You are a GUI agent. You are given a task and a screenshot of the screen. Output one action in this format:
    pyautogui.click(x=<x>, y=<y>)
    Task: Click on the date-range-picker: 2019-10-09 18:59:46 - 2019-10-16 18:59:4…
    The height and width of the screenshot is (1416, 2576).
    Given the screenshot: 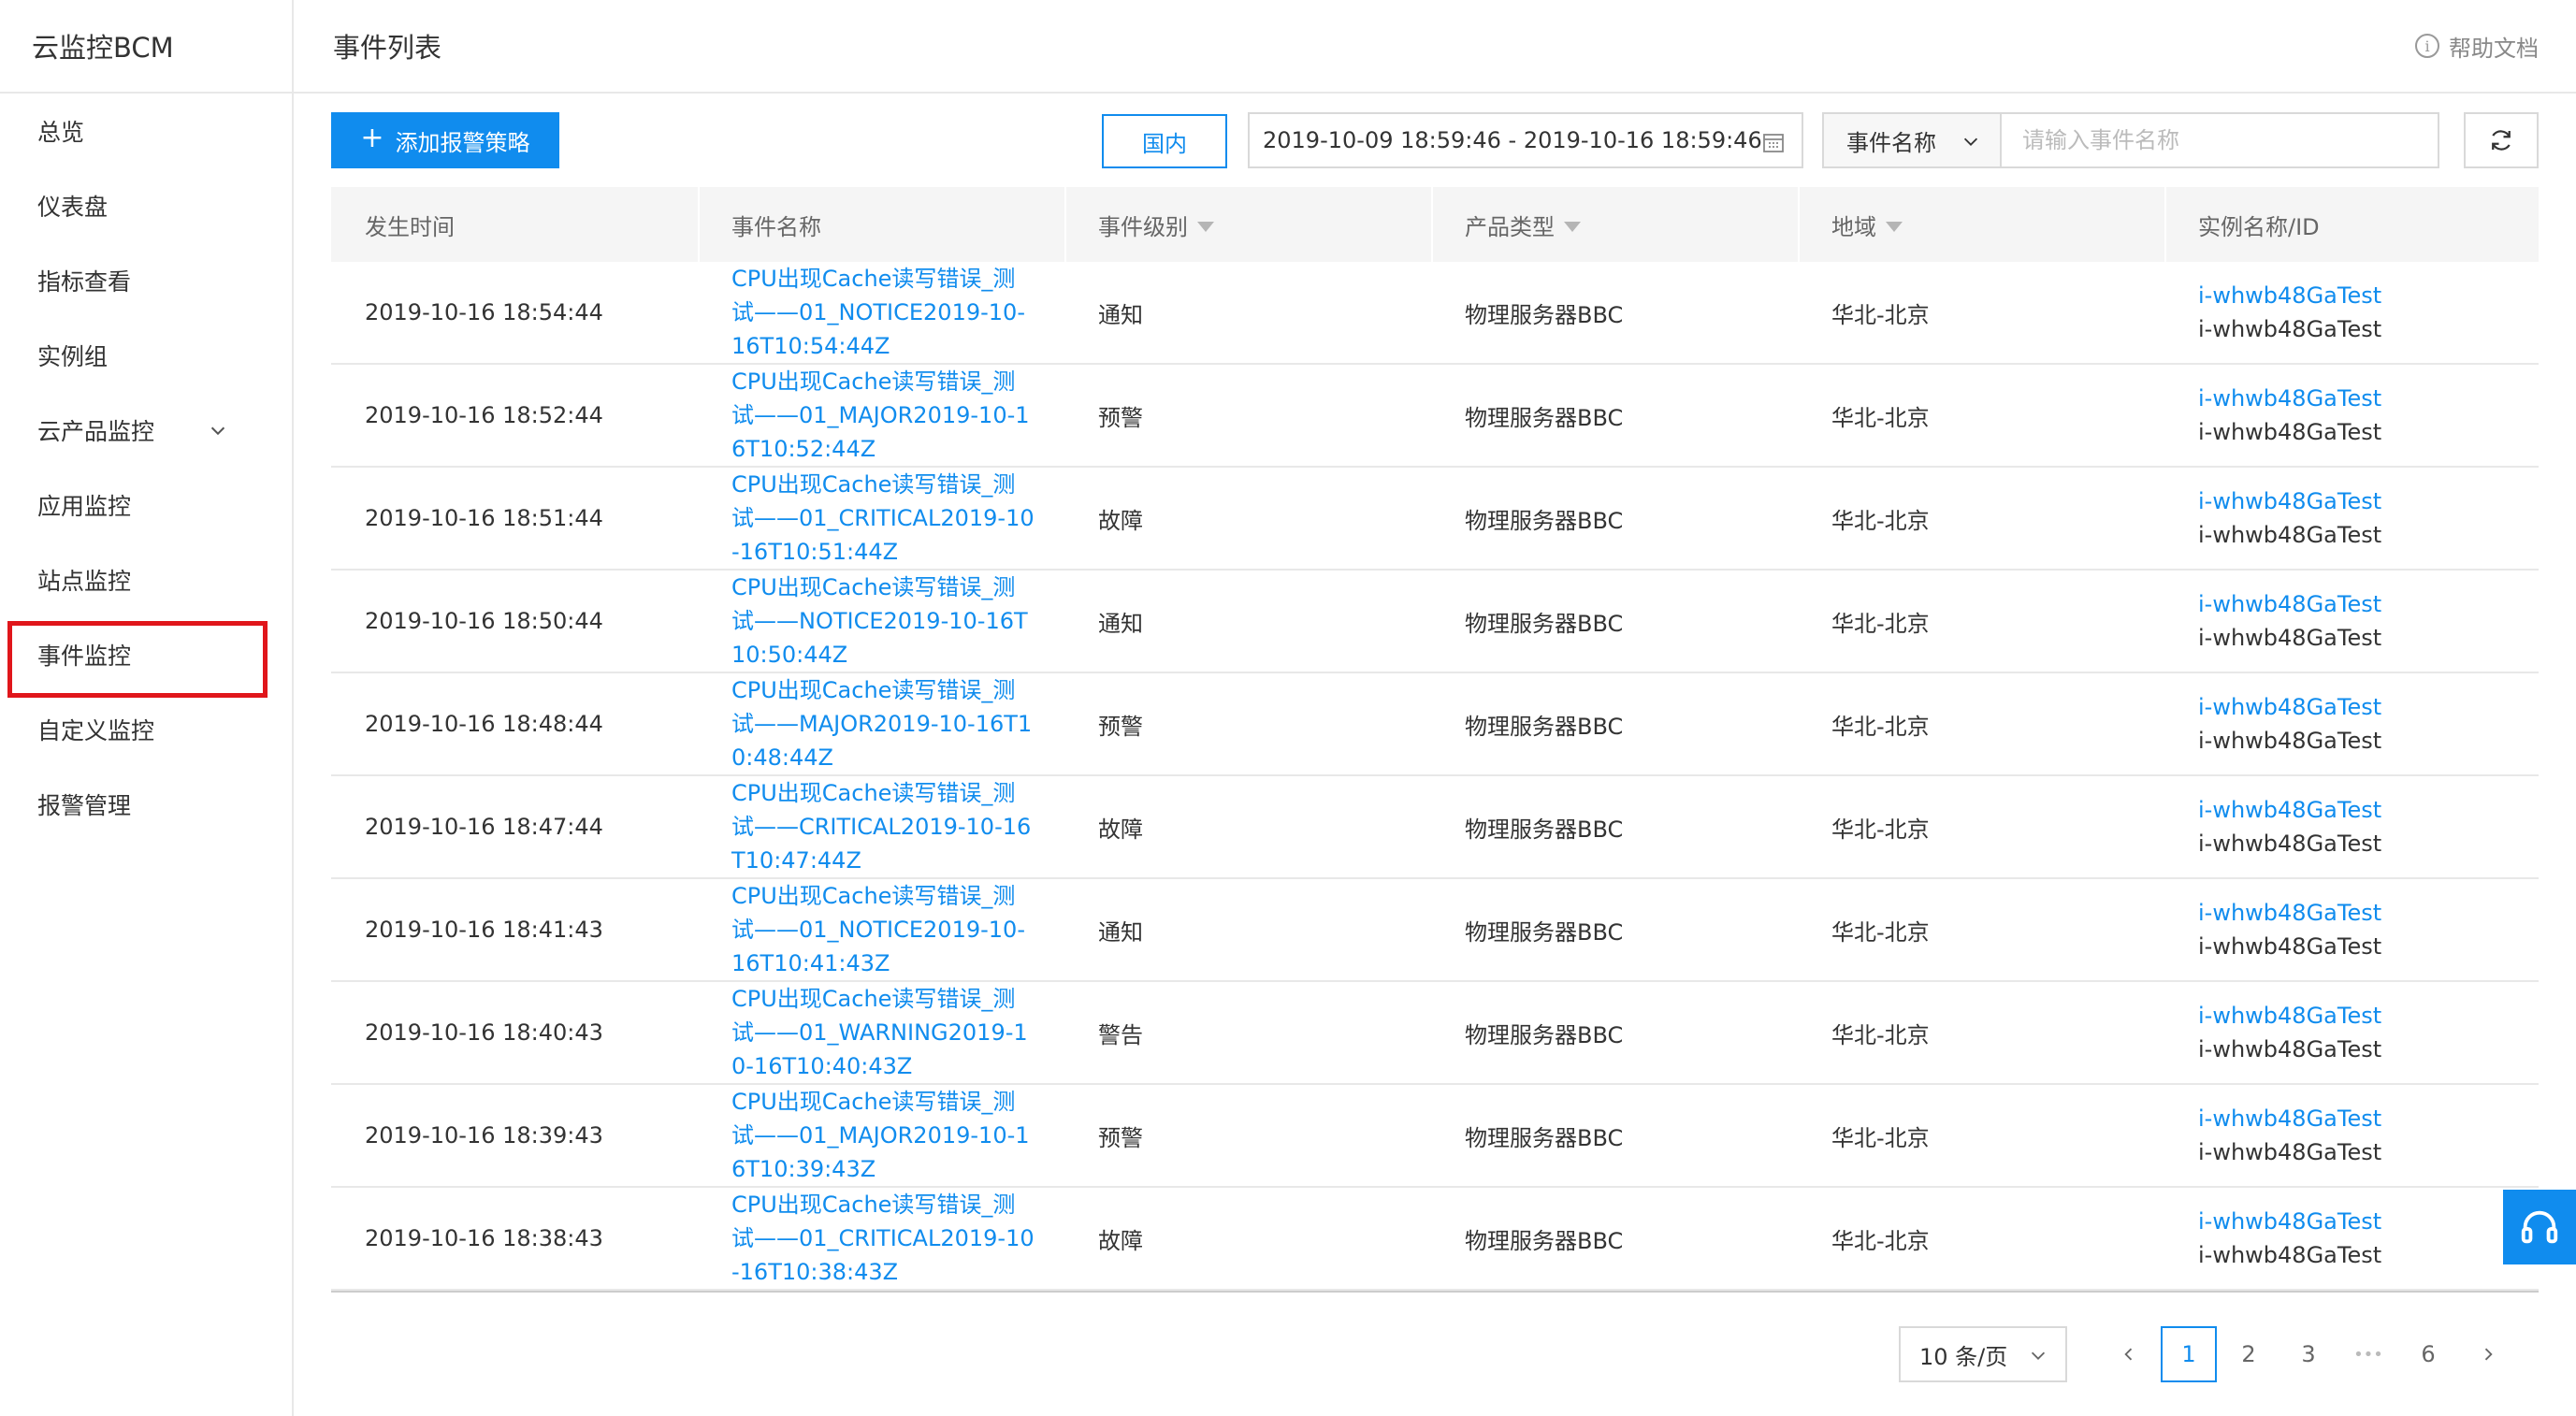 What is the action you would take?
    pyautogui.click(x=1526, y=140)
    